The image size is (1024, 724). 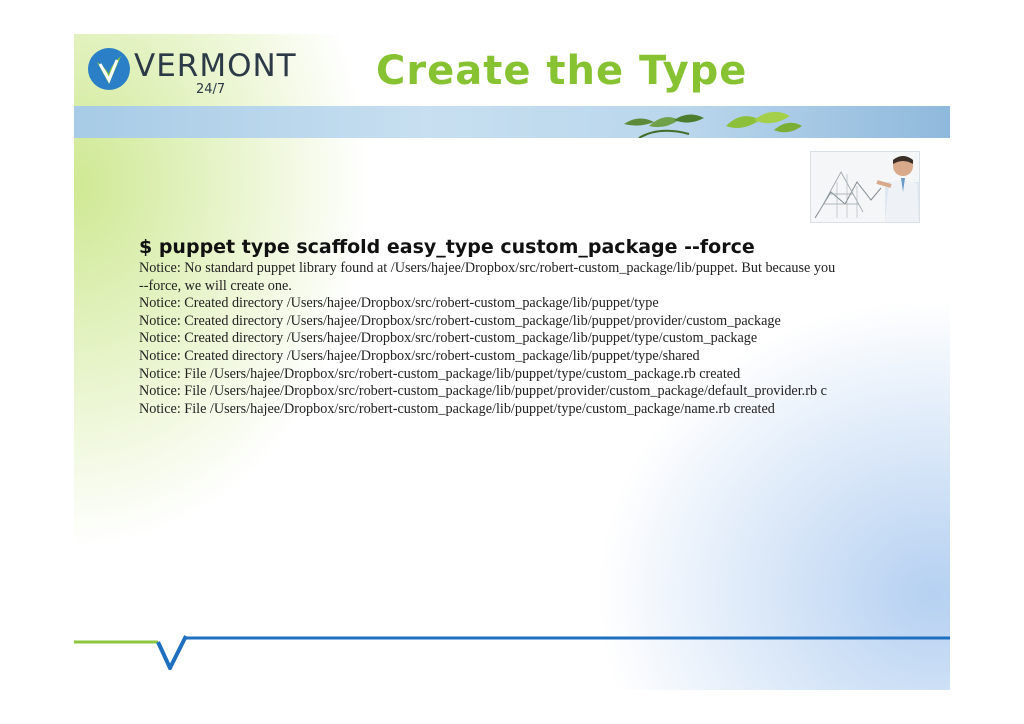 I want to click on slide-title: Create the Type, so click(x=562, y=71).